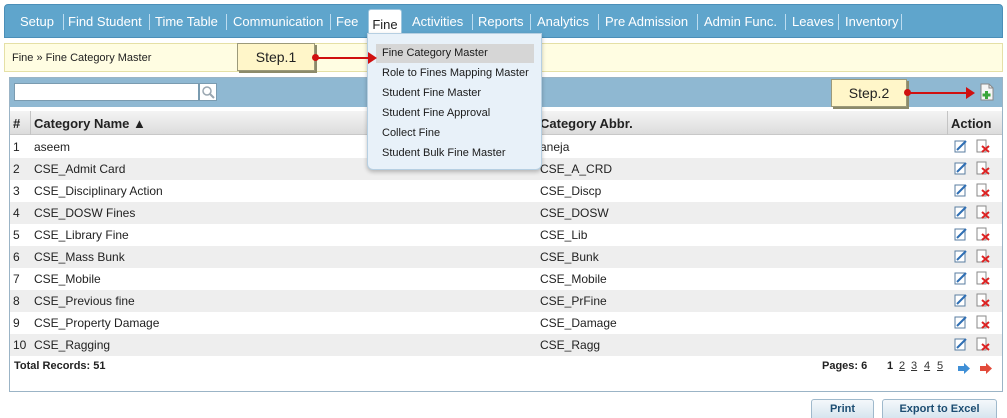 The height and width of the screenshot is (418, 1007). I want to click on category-abbr-cell: CSE_DOSW, so click(574, 213).